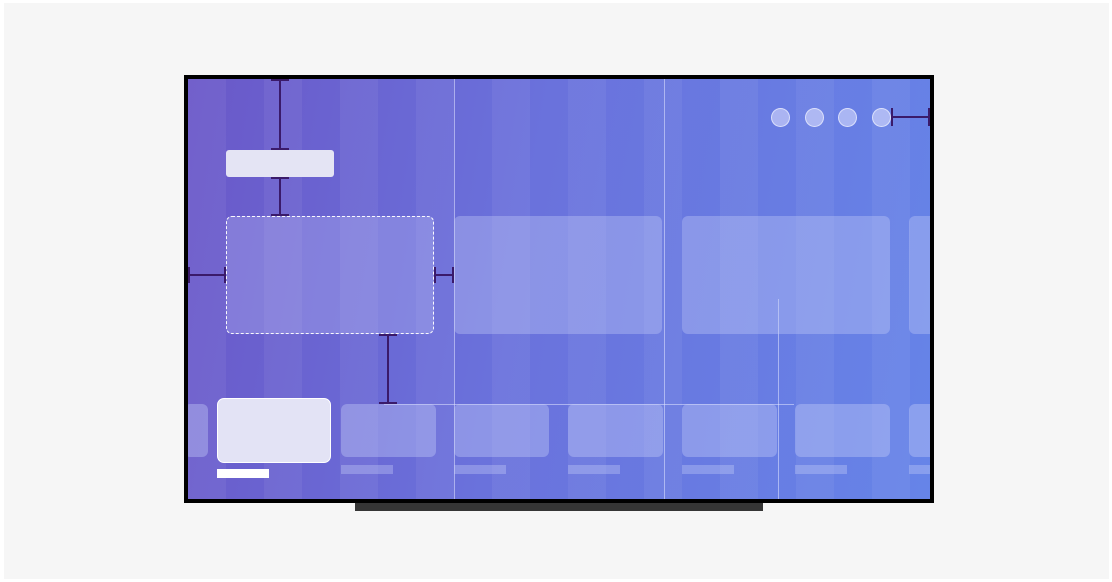  I want to click on spacing-marker-top, so click(280, 114).